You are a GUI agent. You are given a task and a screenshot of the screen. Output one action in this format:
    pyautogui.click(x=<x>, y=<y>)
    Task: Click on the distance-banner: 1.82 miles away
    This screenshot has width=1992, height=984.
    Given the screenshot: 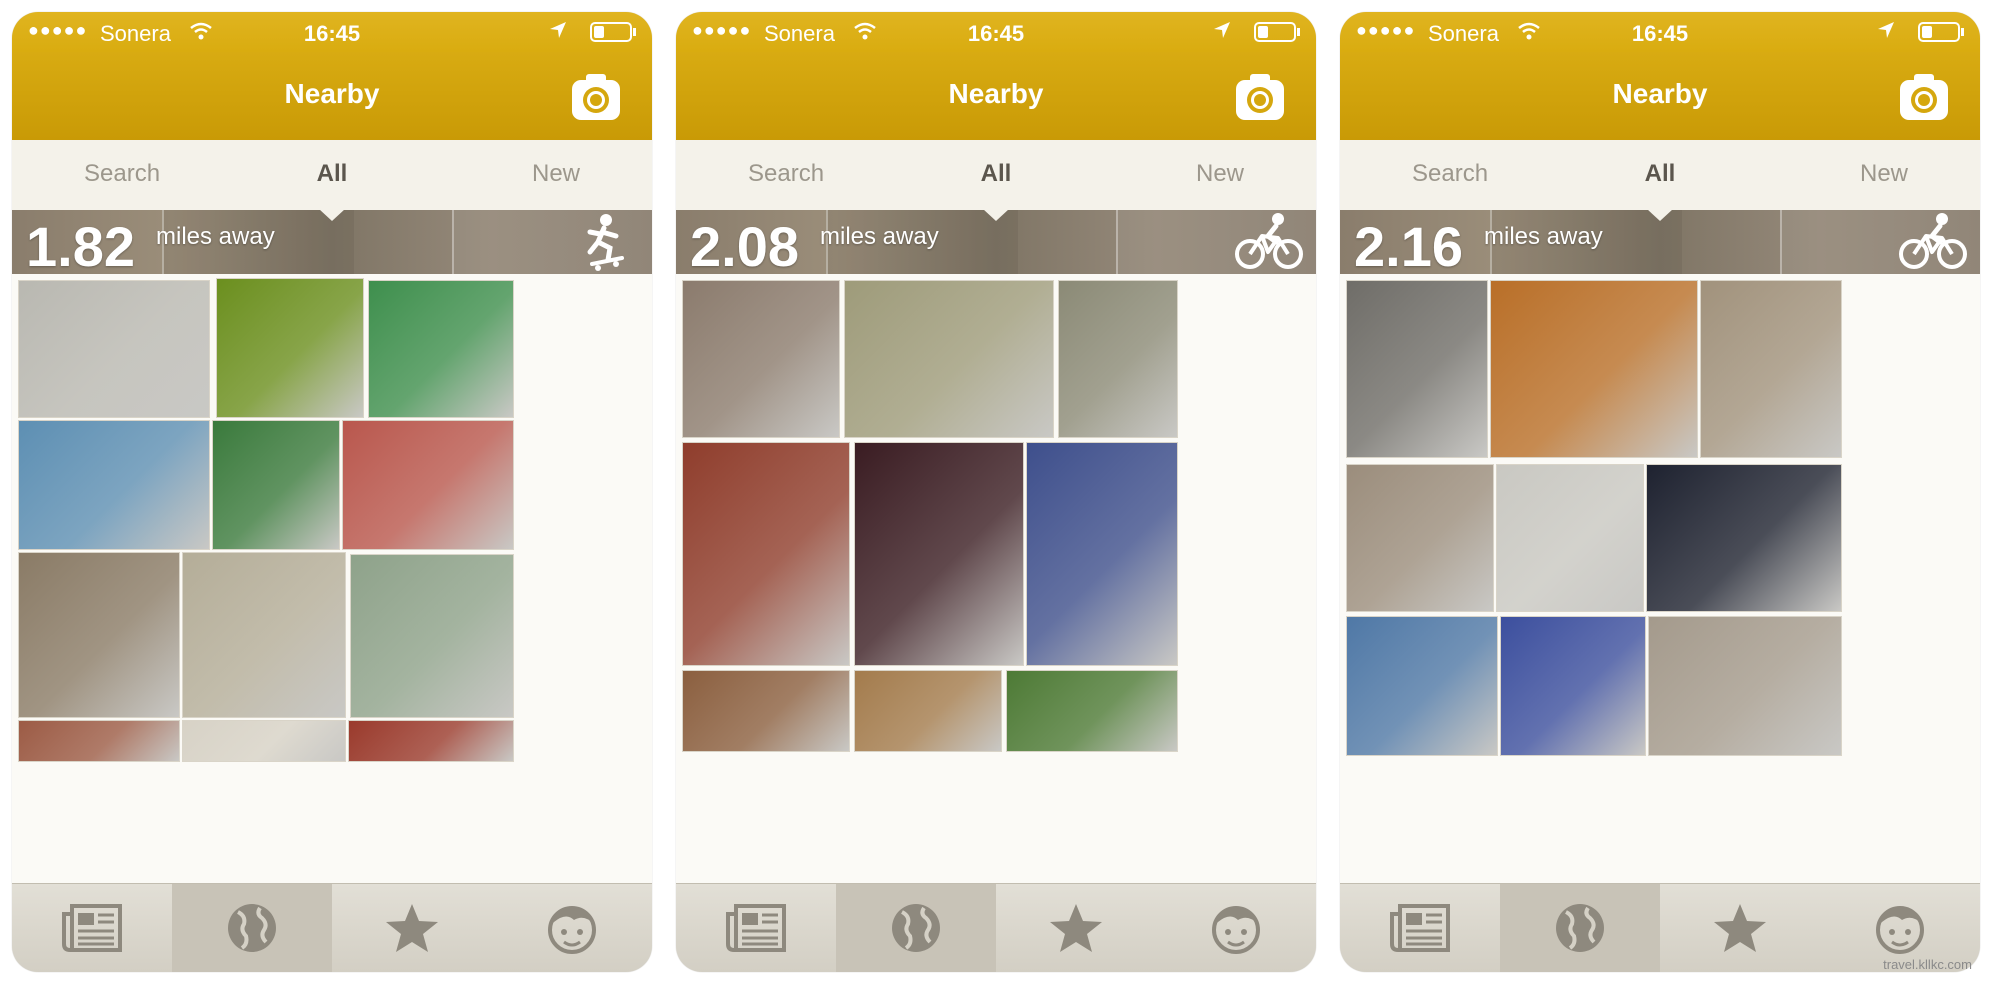 What is the action you would take?
    pyautogui.click(x=332, y=242)
    